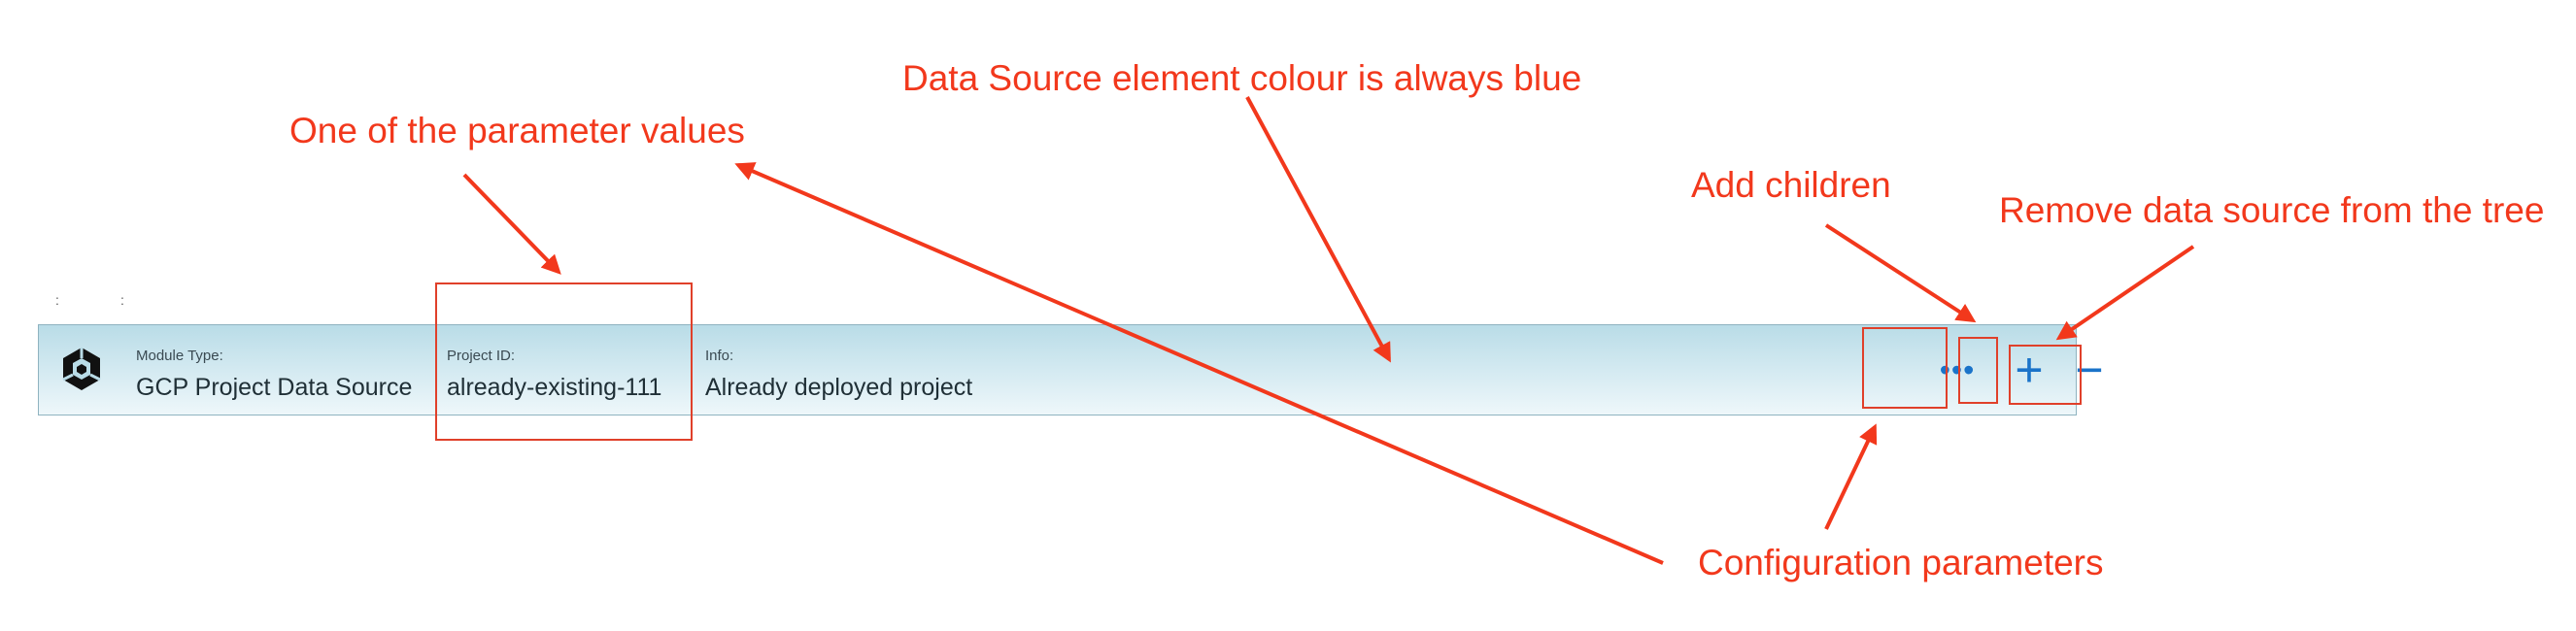 This screenshot has height=631, width=2576. What do you see at coordinates (1791, 185) in the screenshot?
I see `add-children-annotation: Add children` at bounding box center [1791, 185].